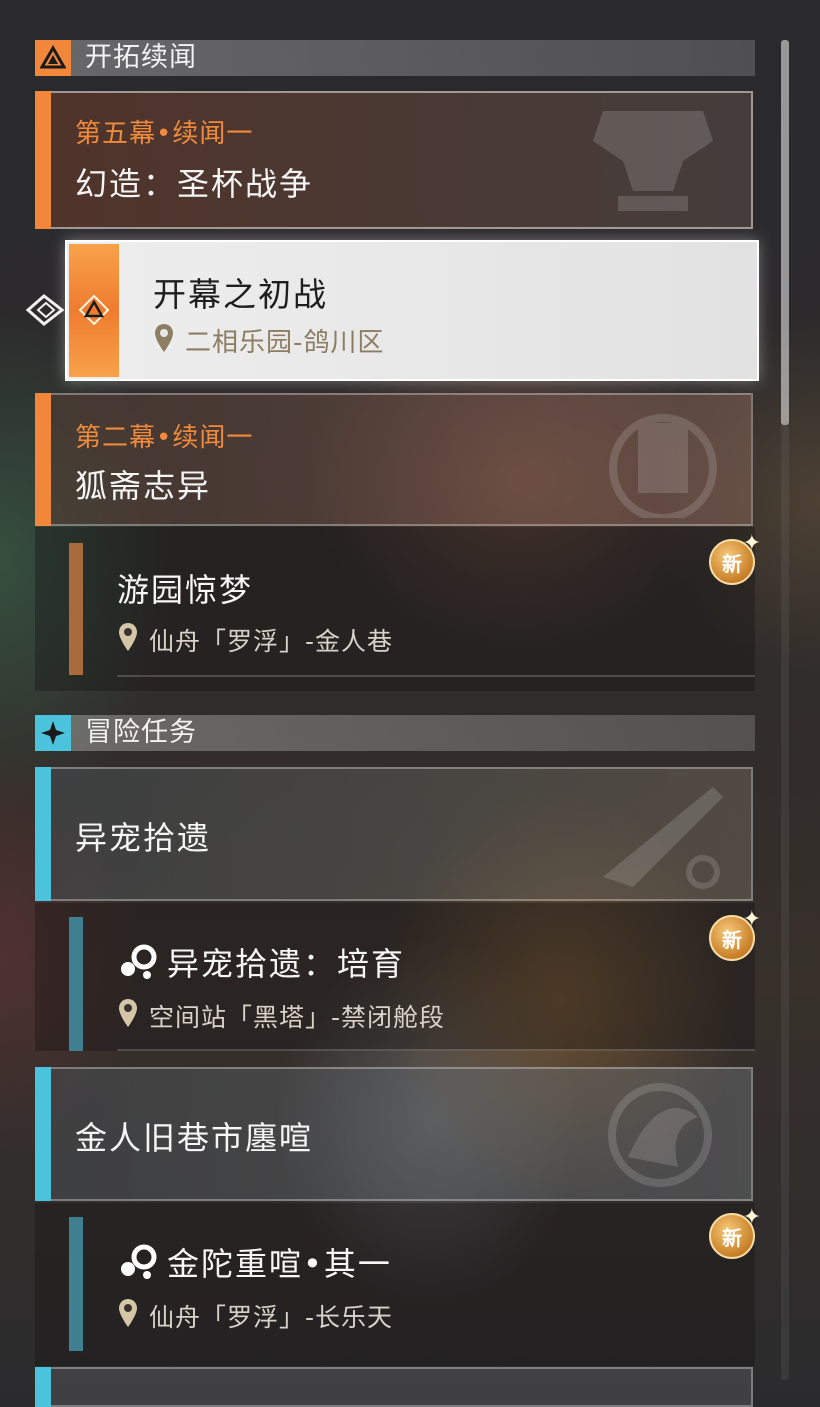 This screenshot has height=1407, width=820. What do you see at coordinates (53, 733) in the screenshot?
I see `four-point-star-icon` at bounding box center [53, 733].